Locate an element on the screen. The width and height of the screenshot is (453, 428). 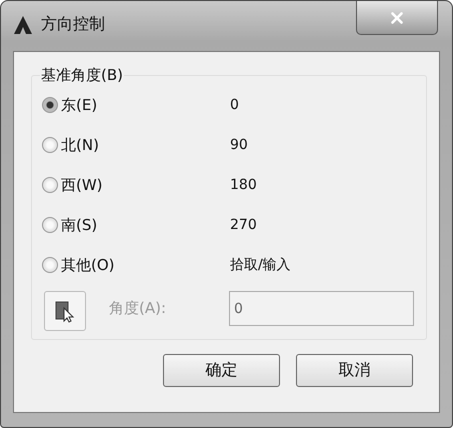
angle-value: 0 is located at coordinates (234, 105).